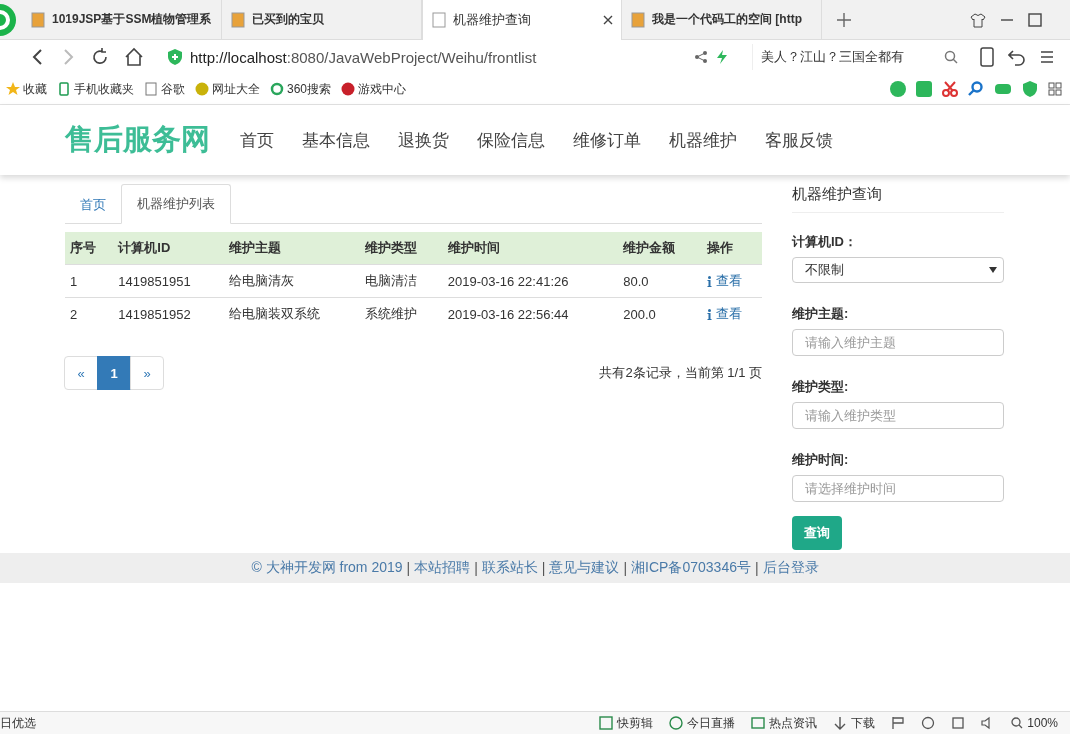 The image size is (1070, 734). What do you see at coordinates (18, 723) in the screenshot?
I see `status-text: 日优选` at bounding box center [18, 723].